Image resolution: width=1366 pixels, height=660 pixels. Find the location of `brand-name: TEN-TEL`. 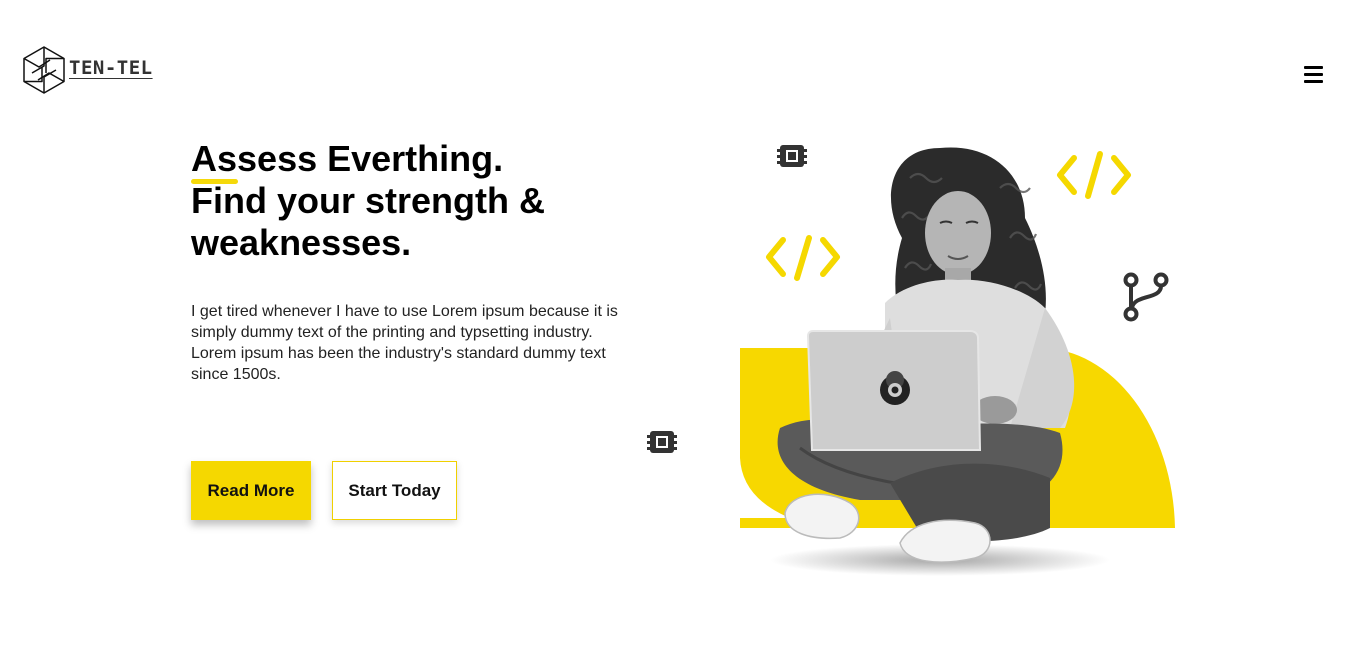

brand-name: TEN-TEL is located at coordinates (111, 68).